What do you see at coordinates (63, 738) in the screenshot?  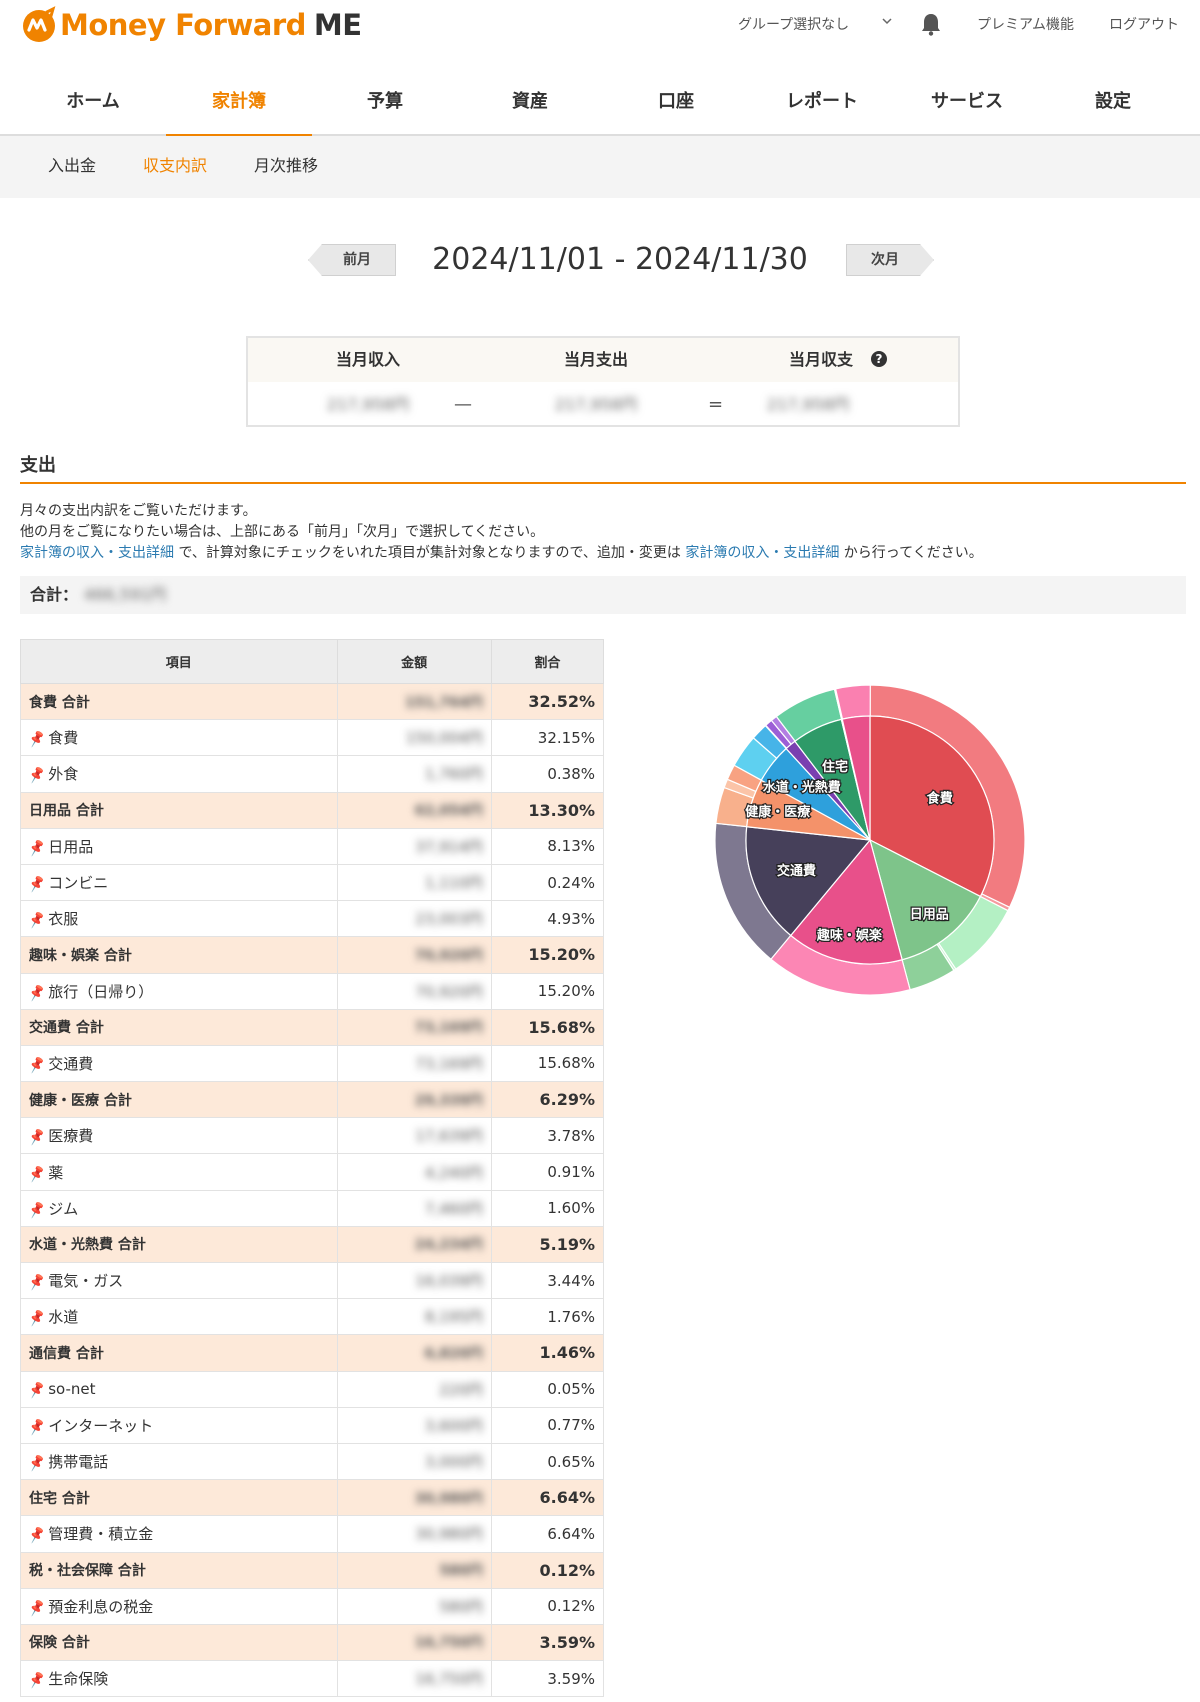 I see `row-name: 食費` at bounding box center [63, 738].